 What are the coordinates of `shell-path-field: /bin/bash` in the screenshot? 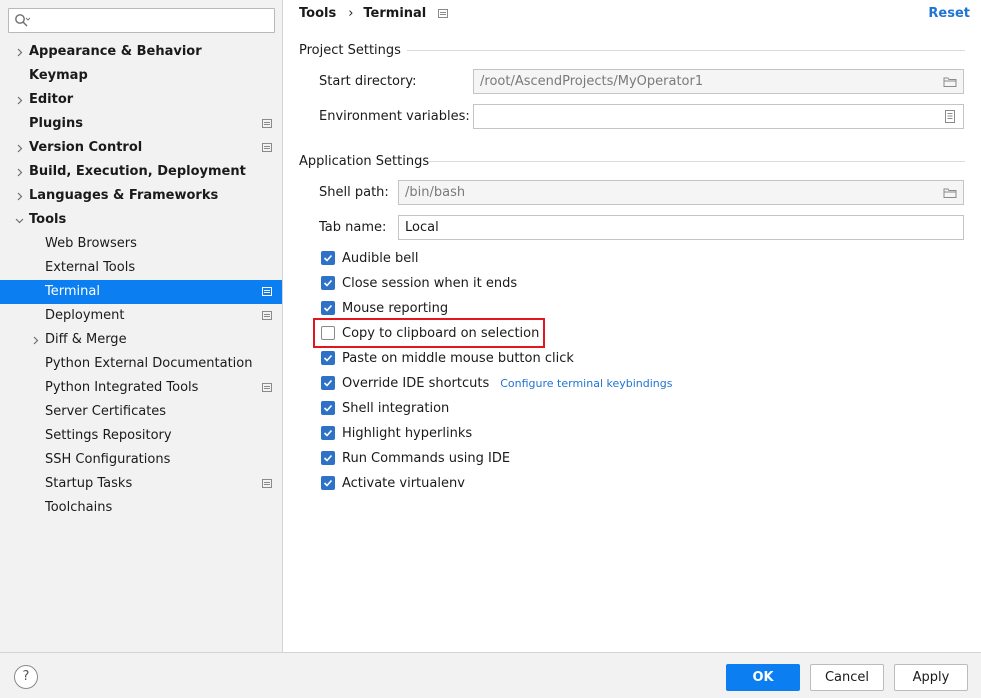 It's located at (681, 192).